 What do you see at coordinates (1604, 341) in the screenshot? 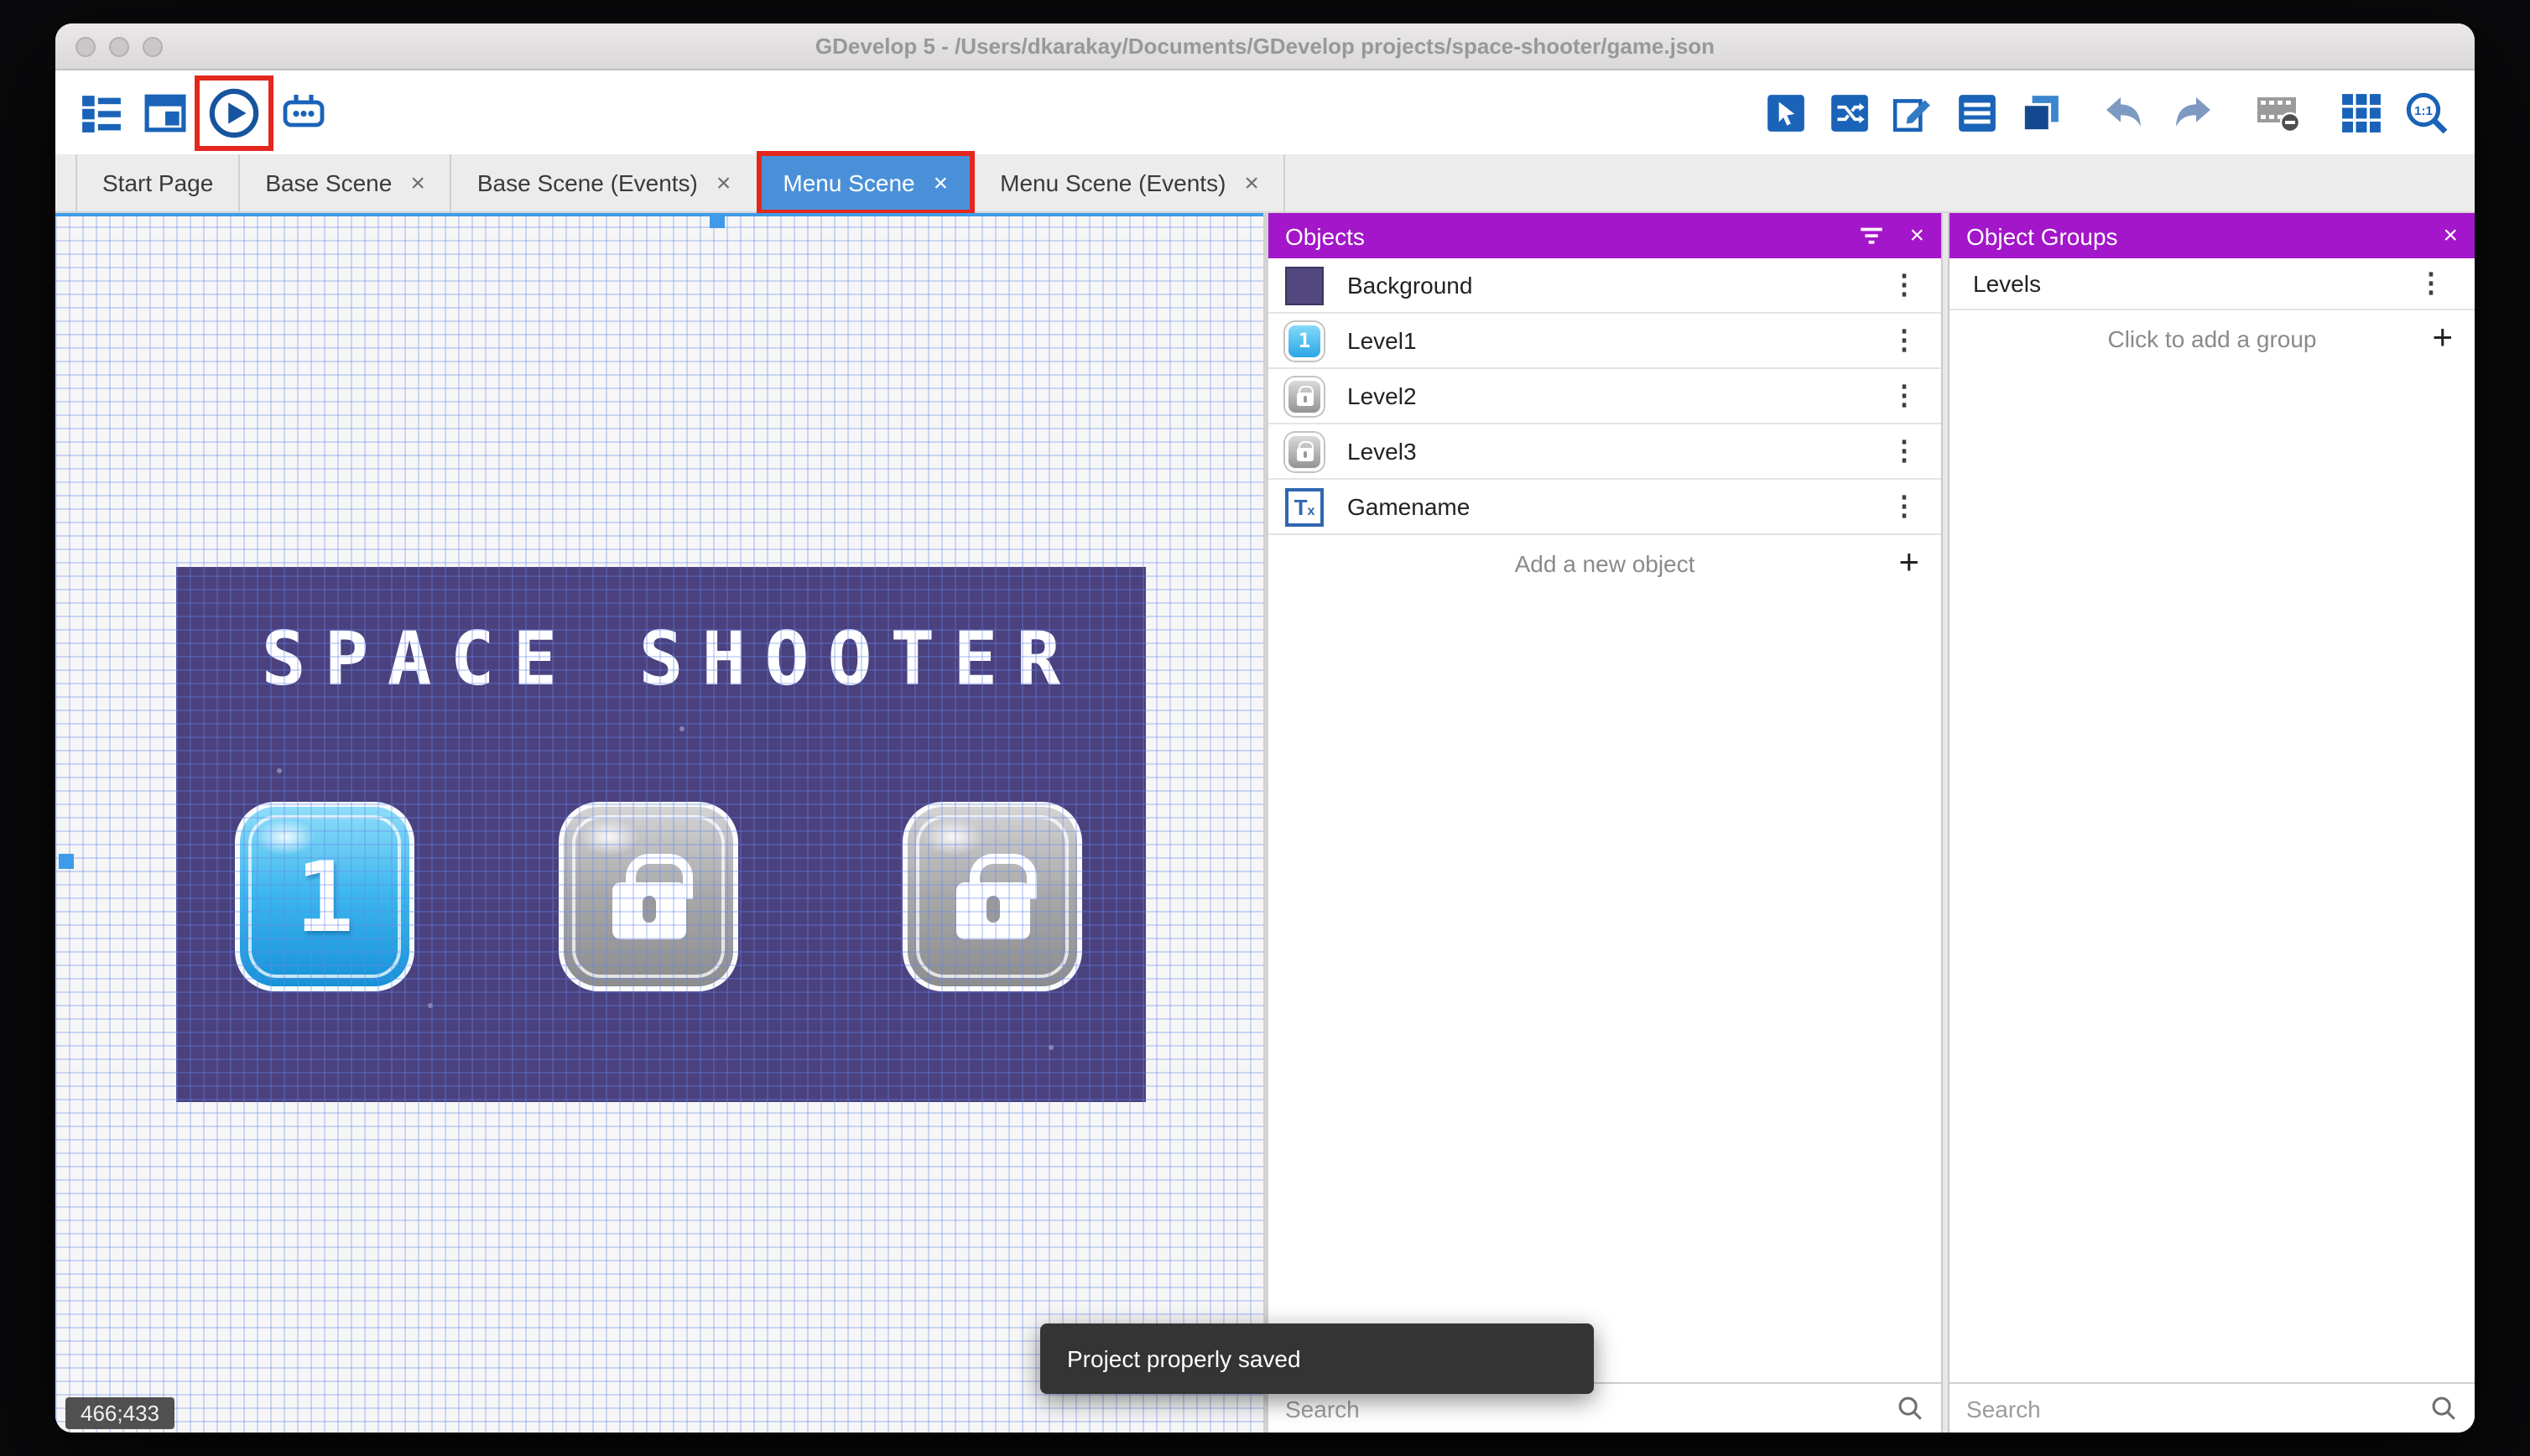
I see `object-row-level1: 1 Level1 ⋮` at bounding box center [1604, 341].